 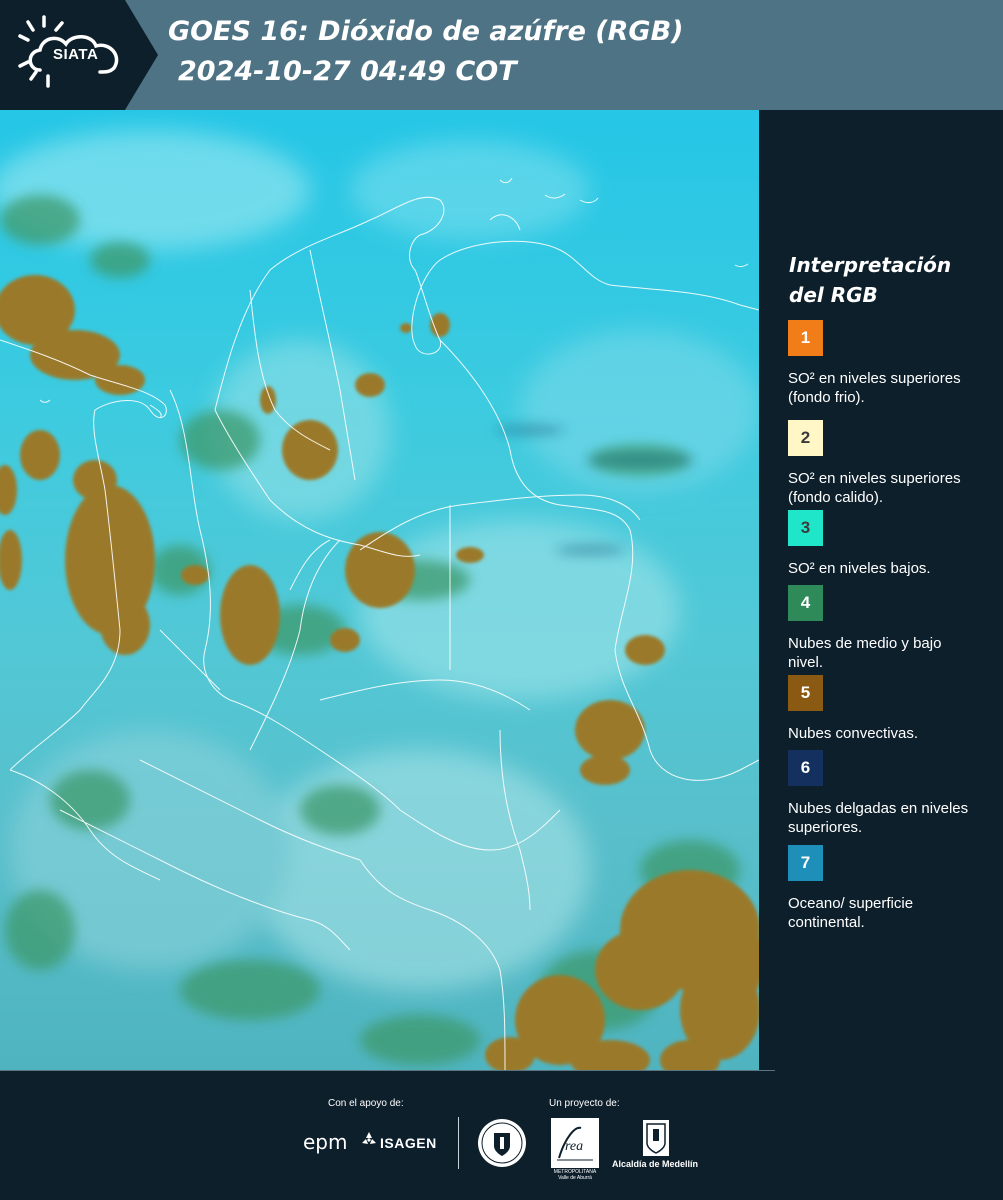 What do you see at coordinates (575, 1175) in the screenshot?
I see `area-metropolitana-text: METROPOLITANA Valle de Aburrá` at bounding box center [575, 1175].